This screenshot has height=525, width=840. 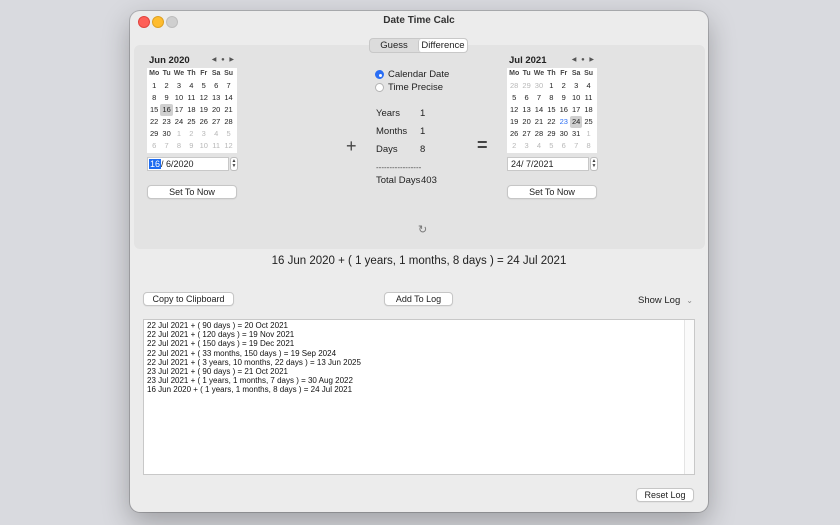 I want to click on end-day-cell: 10, so click(x=576, y=98).